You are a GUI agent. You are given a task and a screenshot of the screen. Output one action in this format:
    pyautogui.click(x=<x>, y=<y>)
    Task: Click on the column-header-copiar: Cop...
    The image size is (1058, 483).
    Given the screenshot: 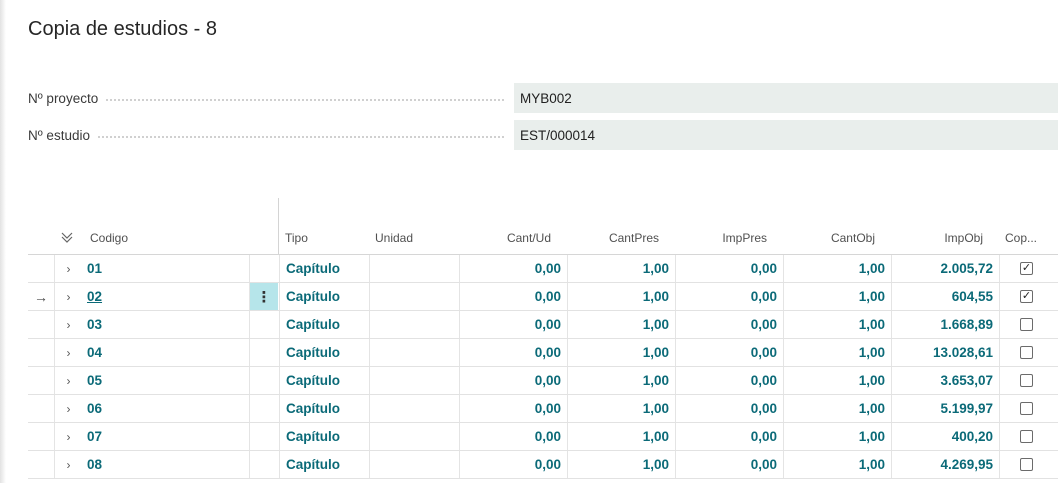 What is the action you would take?
    pyautogui.click(x=1021, y=238)
    